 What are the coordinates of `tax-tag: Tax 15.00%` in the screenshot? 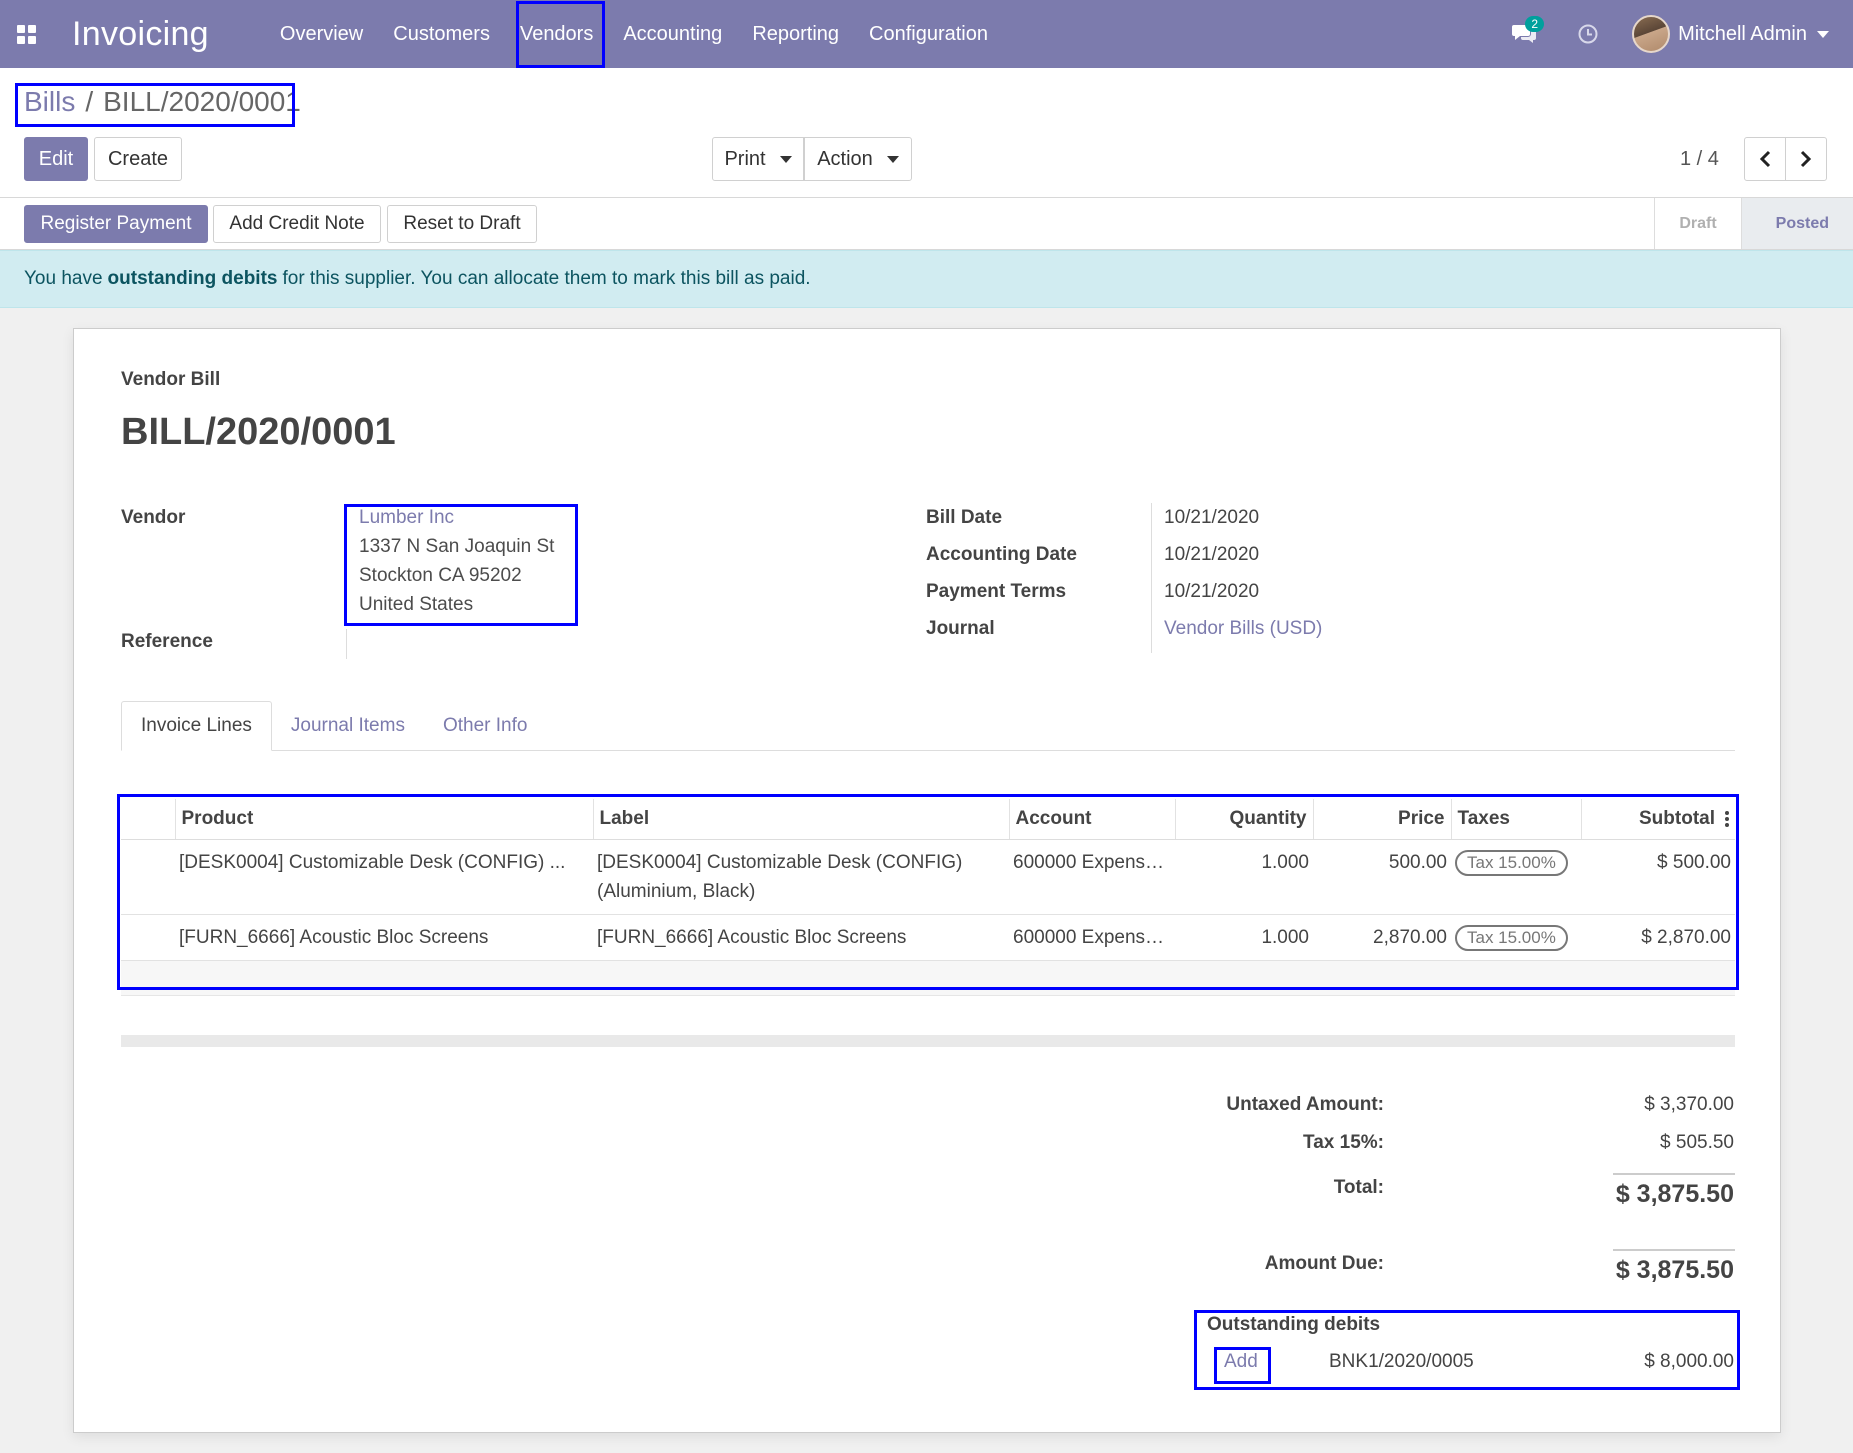 It's located at (1511, 862).